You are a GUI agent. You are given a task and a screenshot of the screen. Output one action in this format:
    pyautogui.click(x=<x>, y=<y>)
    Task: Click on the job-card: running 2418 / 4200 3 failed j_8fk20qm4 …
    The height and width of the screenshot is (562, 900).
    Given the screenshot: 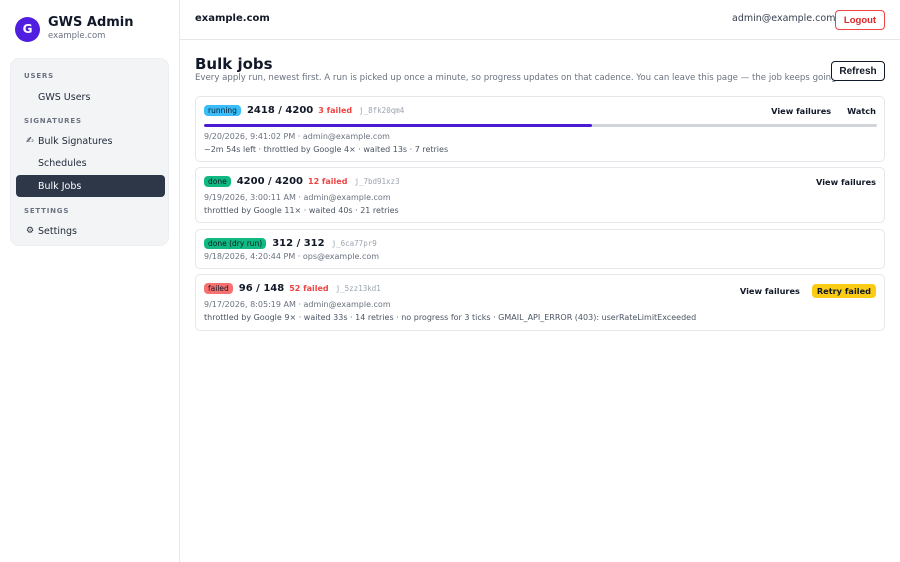 What is the action you would take?
    pyautogui.click(x=540, y=129)
    